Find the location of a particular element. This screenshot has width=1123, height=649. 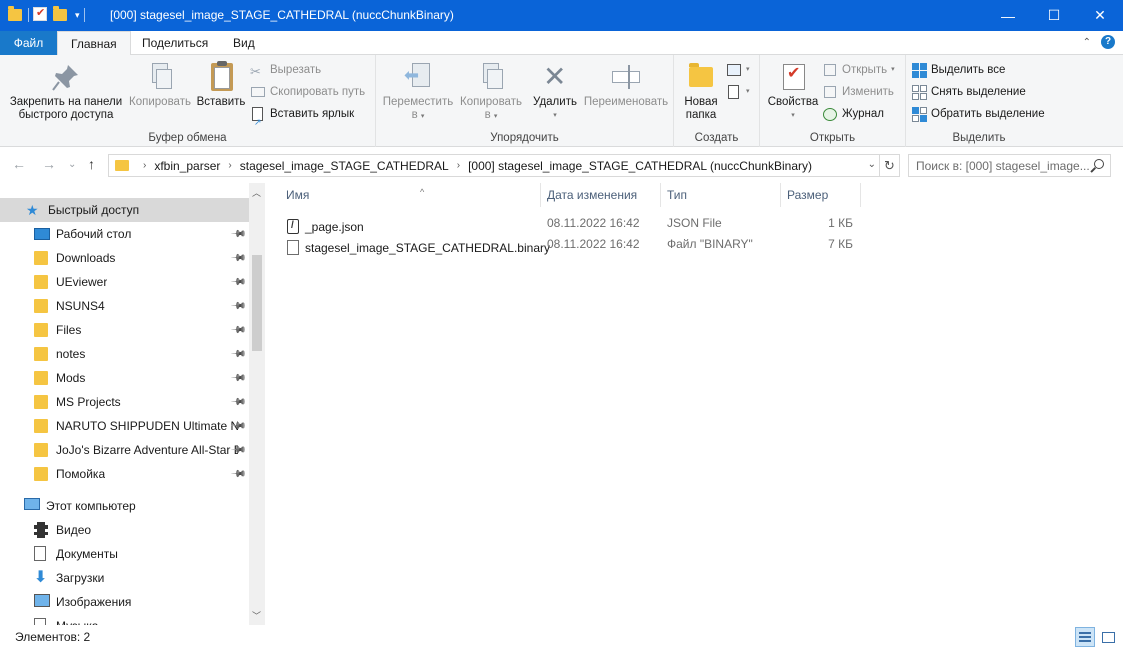

column-header-size: Размер is located at coordinates (821, 195).